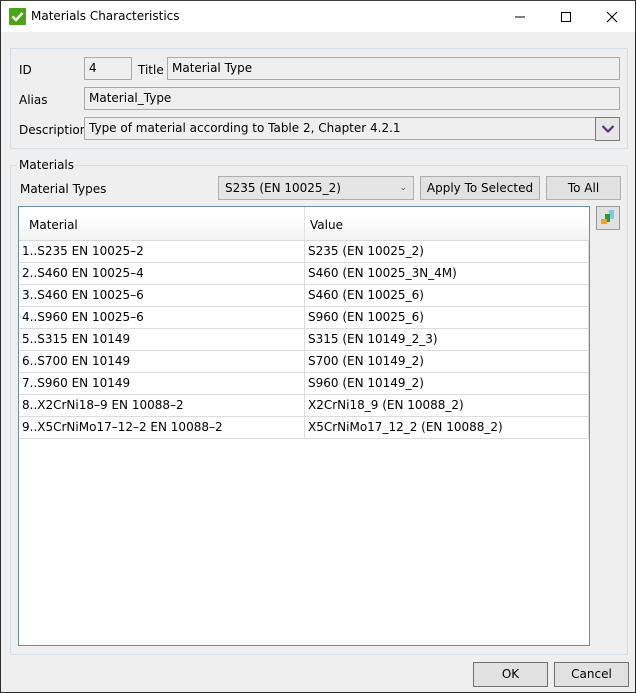 This screenshot has width=636, height=693. Describe the element at coordinates (108, 68) in the screenshot. I see `id-field: 4` at that location.